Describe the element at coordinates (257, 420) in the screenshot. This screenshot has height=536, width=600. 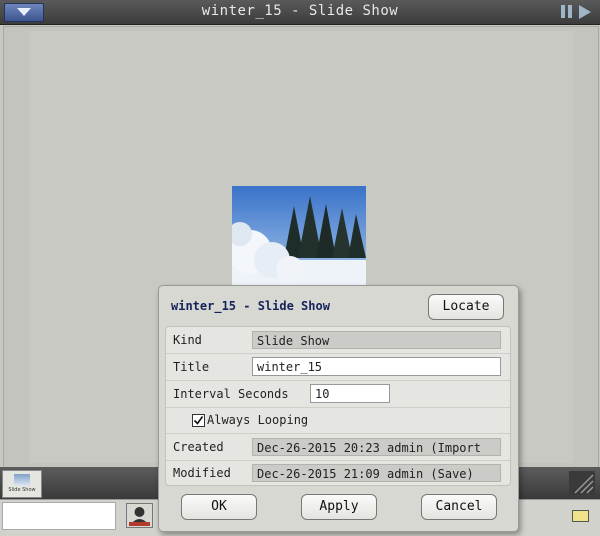
I see `always-looping-label: Always Looping` at that location.